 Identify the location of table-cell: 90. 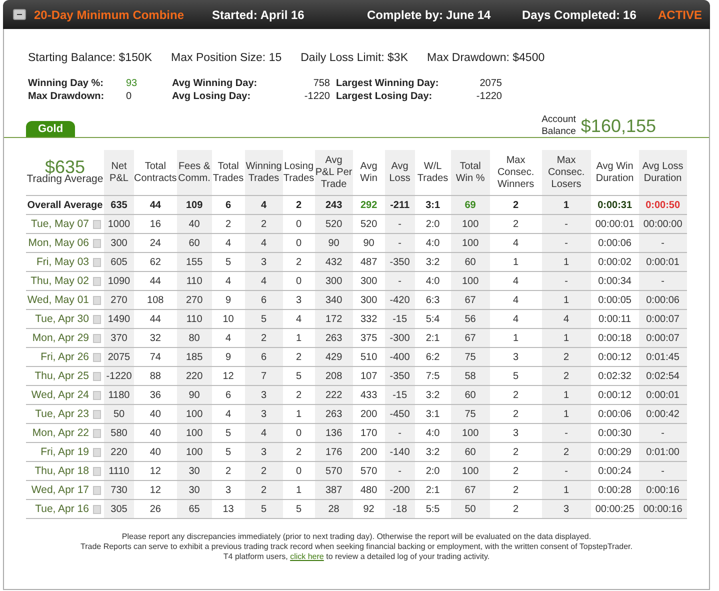
(194, 395).